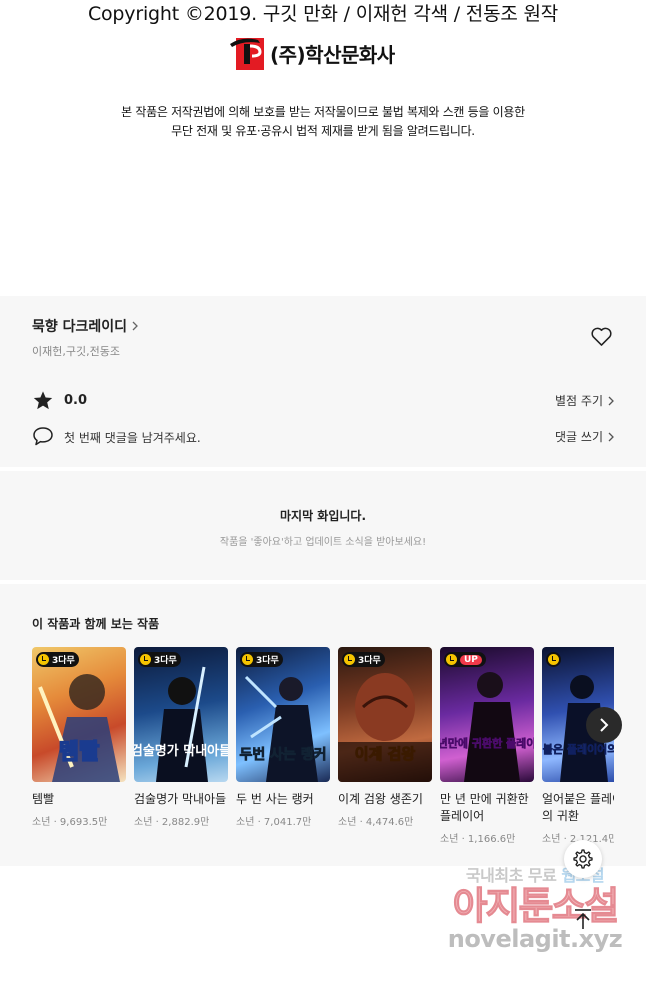 The width and height of the screenshot is (646, 981). I want to click on card-meta: 소년 · 4,474.6만, so click(376, 822).